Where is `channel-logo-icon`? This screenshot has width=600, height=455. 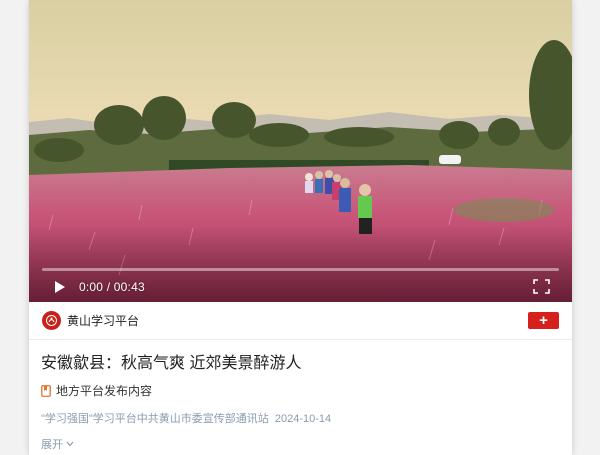
channel-logo-icon is located at coordinates (51, 320).